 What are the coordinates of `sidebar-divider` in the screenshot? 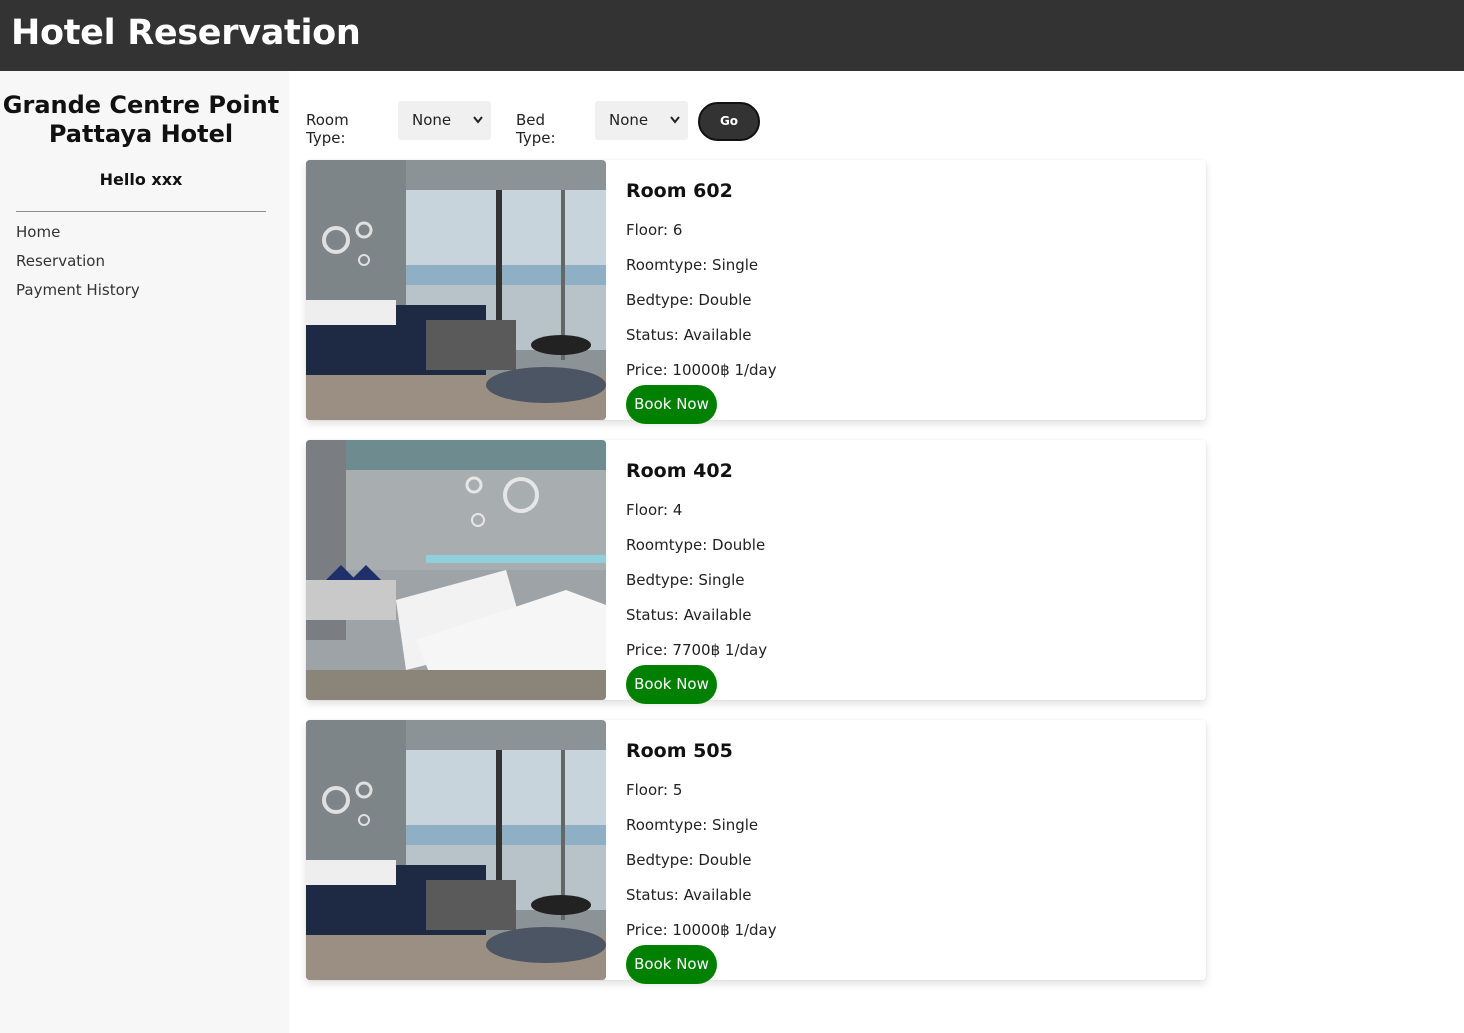 It's located at (141, 211).